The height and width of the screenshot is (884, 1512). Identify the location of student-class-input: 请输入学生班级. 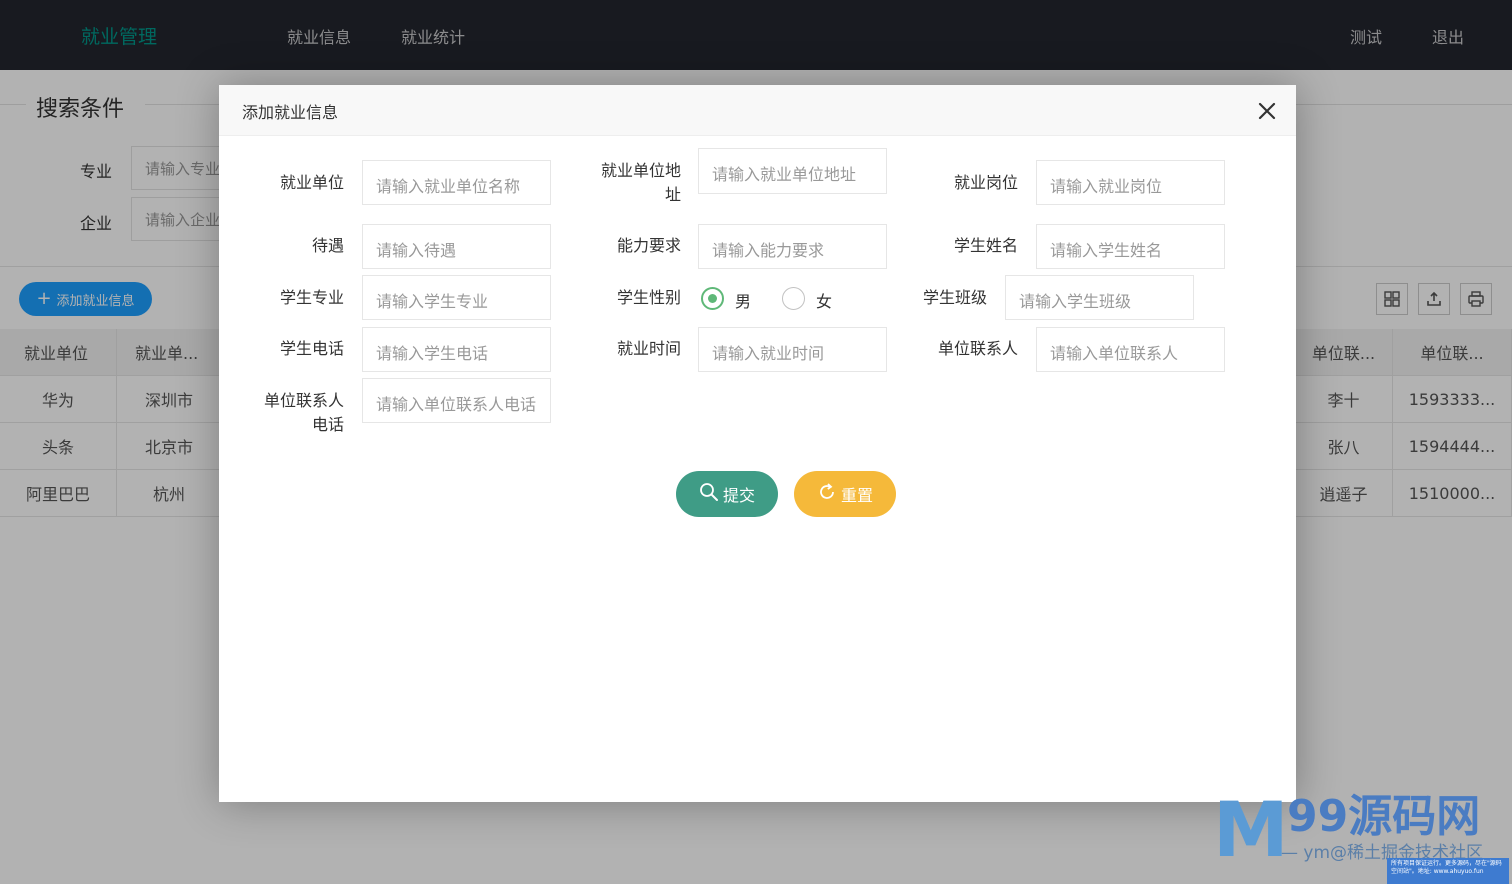
(1099, 297).